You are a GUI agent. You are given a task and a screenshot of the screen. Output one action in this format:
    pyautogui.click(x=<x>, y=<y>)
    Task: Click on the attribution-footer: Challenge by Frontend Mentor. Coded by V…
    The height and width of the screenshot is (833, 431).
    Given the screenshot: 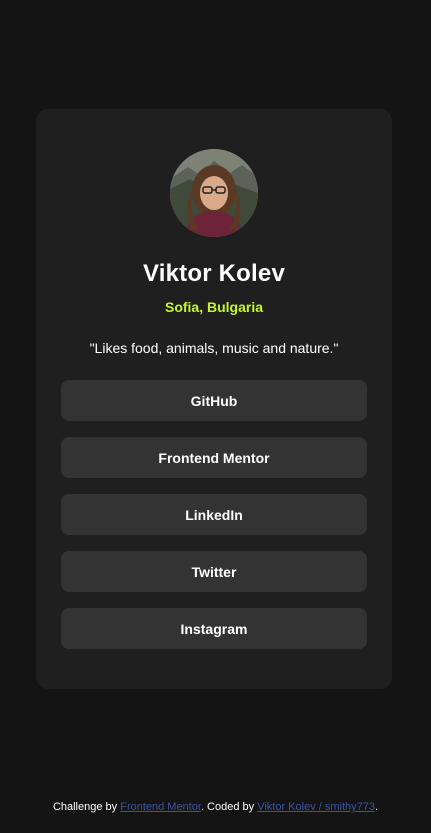 What is the action you would take?
    pyautogui.click(x=215, y=807)
    